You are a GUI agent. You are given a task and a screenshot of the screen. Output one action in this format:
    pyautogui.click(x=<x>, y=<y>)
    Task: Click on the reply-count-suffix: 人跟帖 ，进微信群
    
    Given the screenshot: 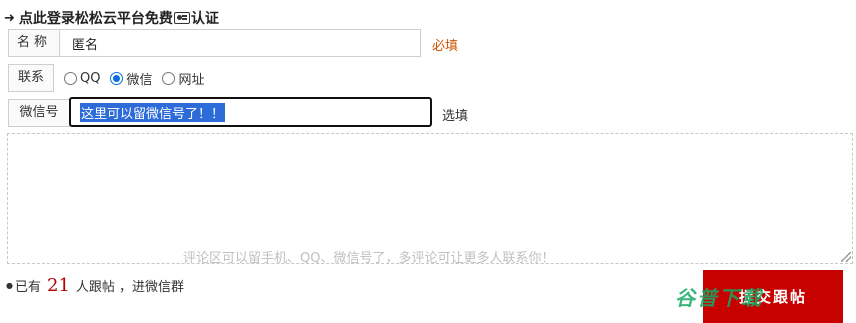 What is the action you would take?
    pyautogui.click(x=130, y=285)
    